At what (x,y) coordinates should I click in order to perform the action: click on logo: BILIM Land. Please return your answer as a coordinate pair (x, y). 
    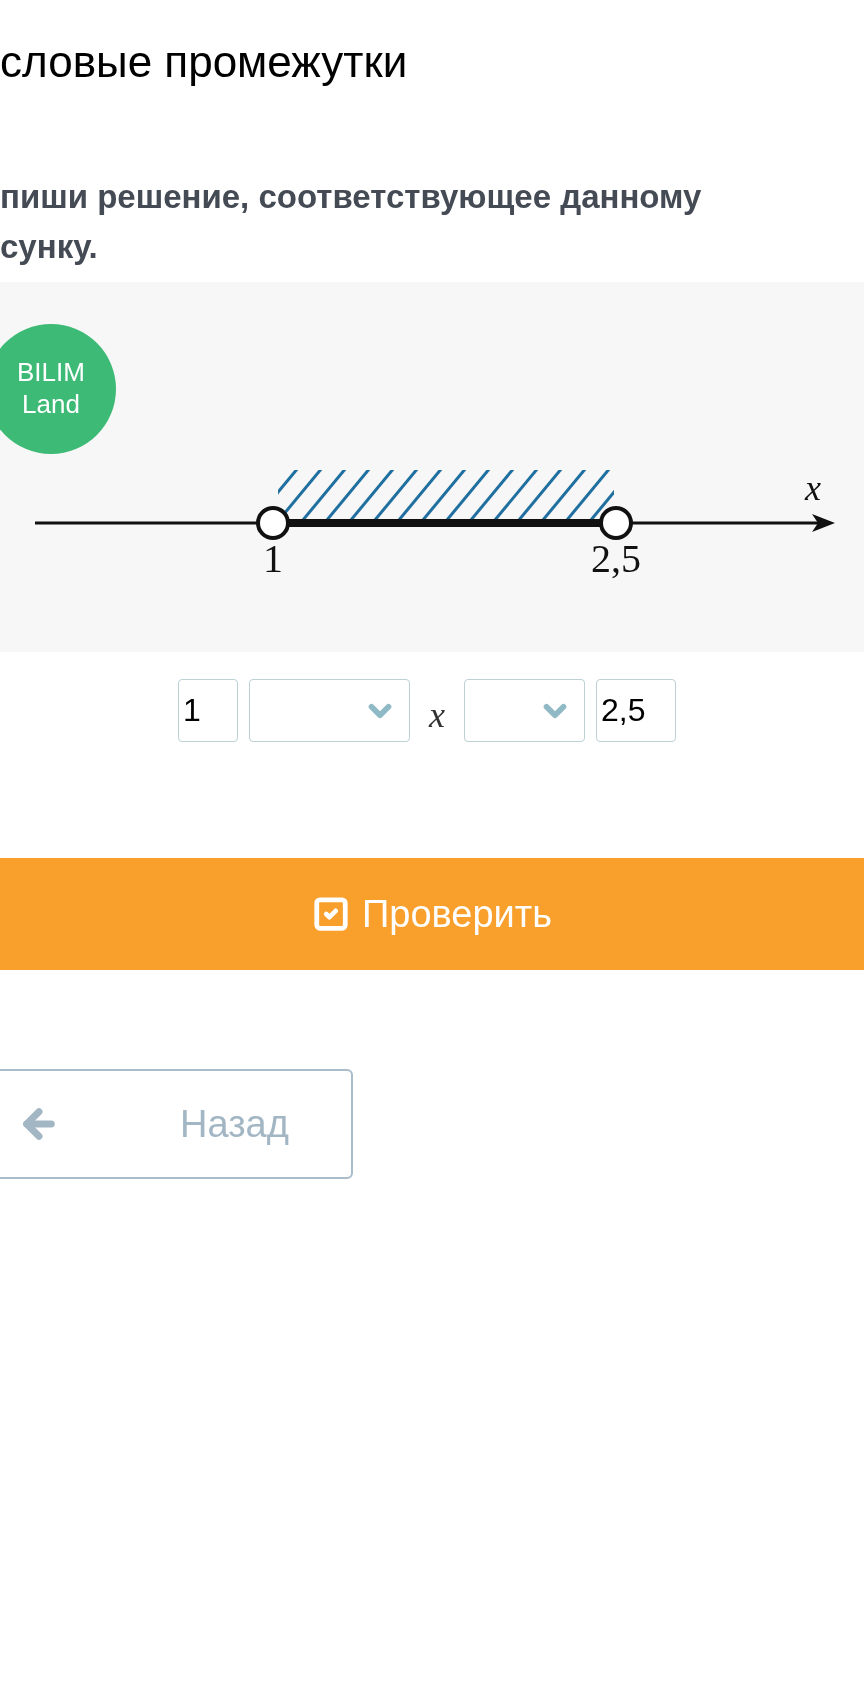
    Looking at the image, I should click on (58, 389).